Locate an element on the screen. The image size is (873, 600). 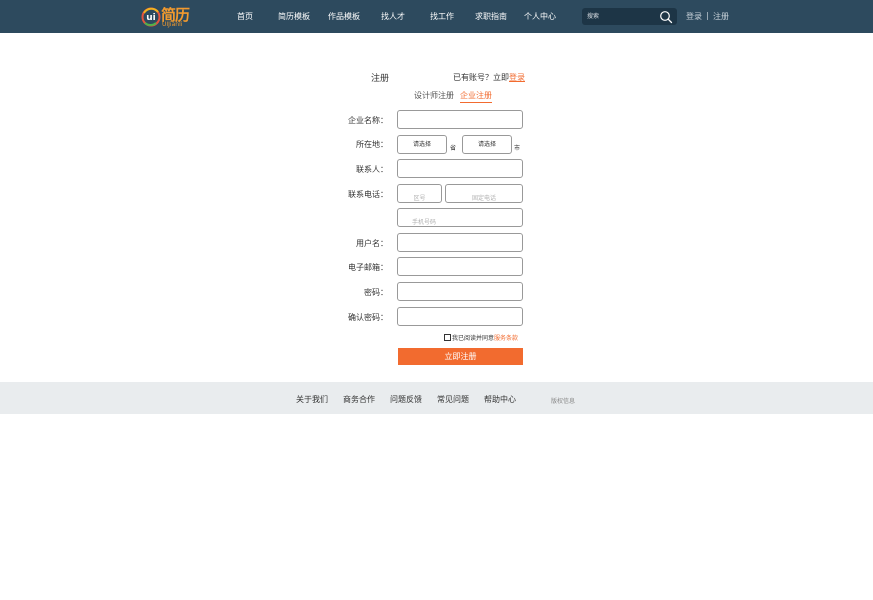
nav-item-home: 首页 is located at coordinates (245, 16).